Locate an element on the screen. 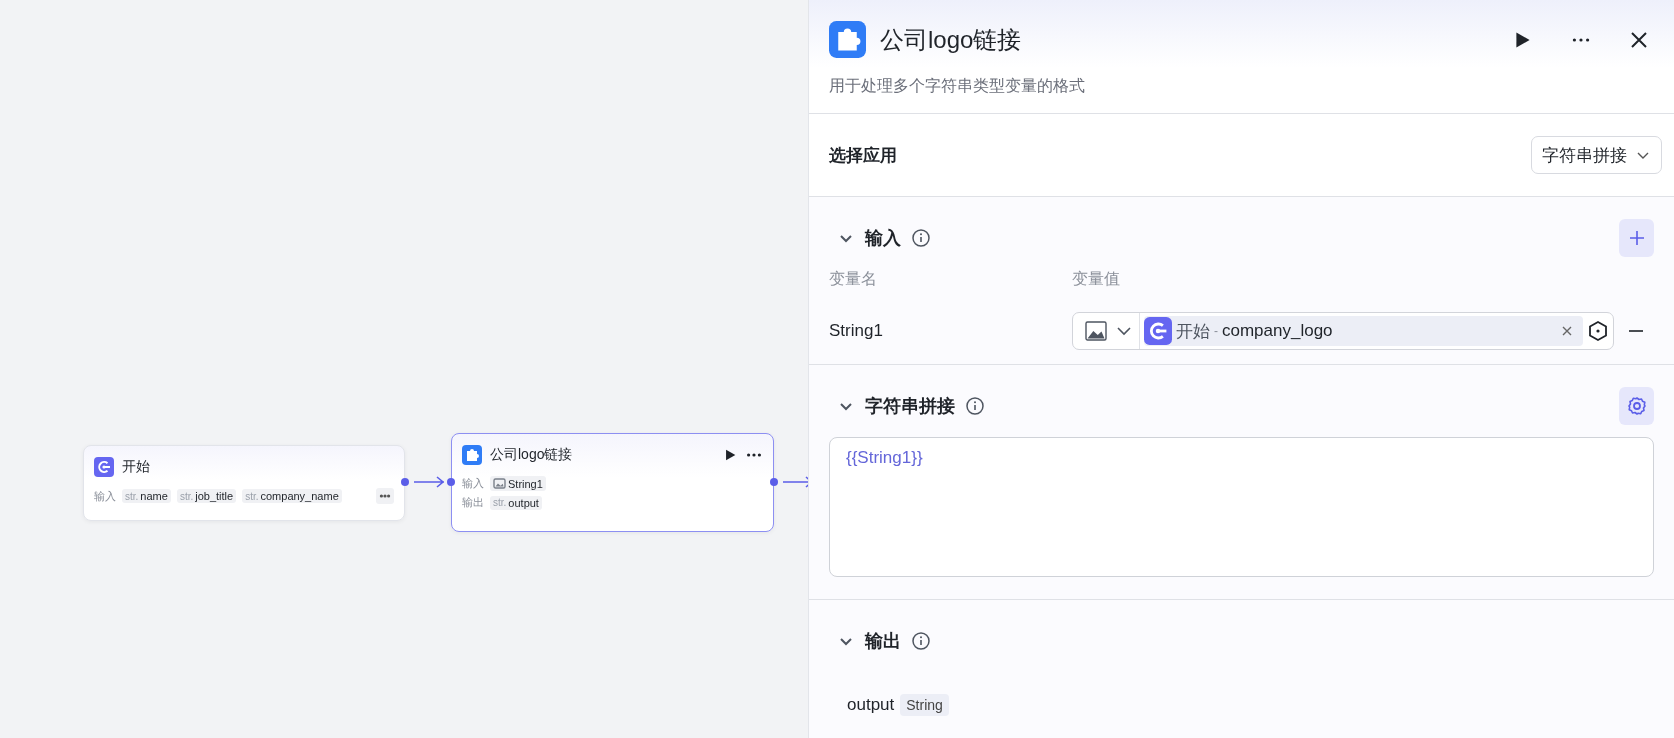 Image resolution: width=1674 pixels, height=738 pixels. row-label: 输出 is located at coordinates (473, 502).